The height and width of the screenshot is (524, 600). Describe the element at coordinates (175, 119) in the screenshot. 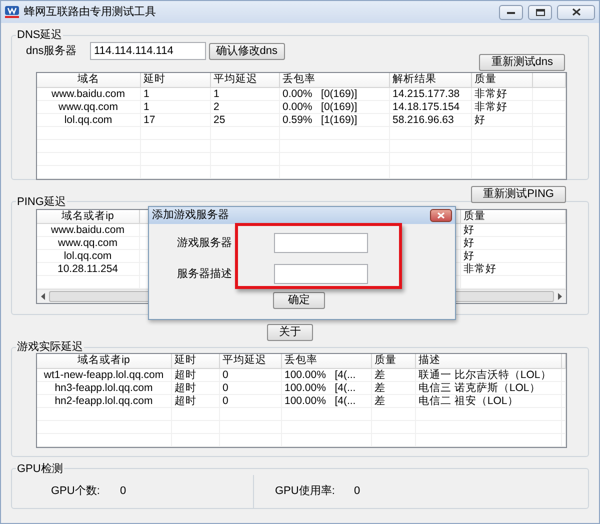

I see `table-cell: 17` at that location.